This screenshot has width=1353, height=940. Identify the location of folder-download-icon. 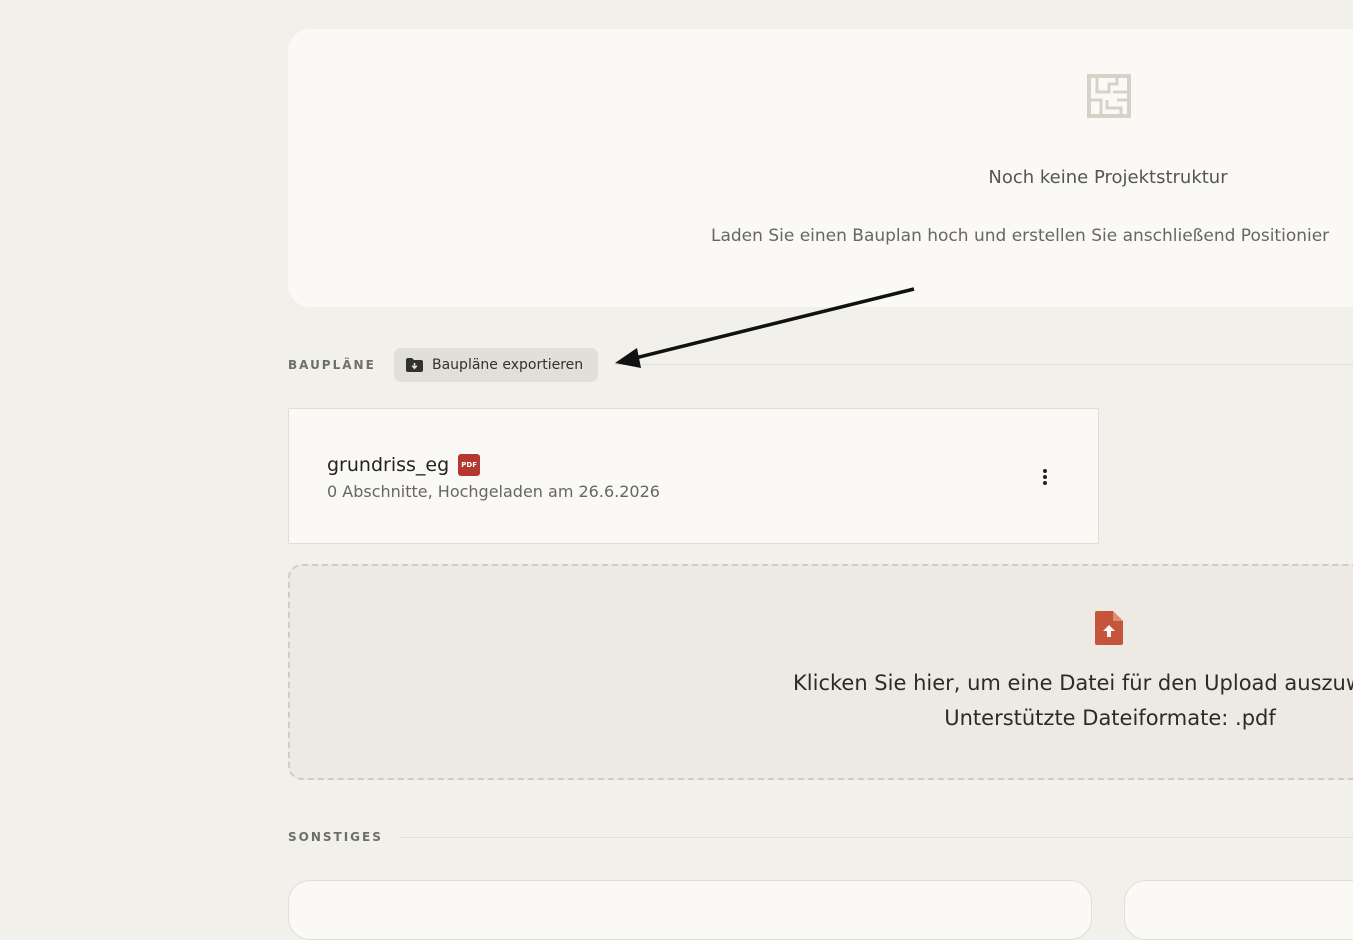
(414, 365).